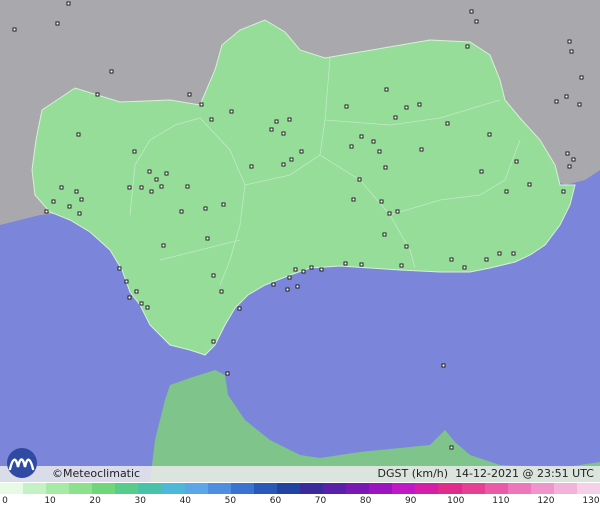 Image resolution: width=600 pixels, height=517 pixels. Describe the element at coordinates (95, 501) in the screenshot. I see `color-scale-label: 20` at that location.